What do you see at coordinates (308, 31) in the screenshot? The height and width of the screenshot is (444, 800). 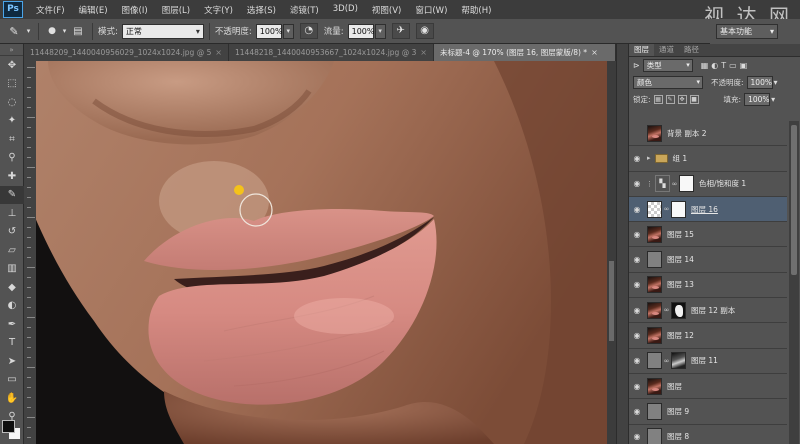 I see `pressure-opacity-button: ◔` at bounding box center [308, 31].